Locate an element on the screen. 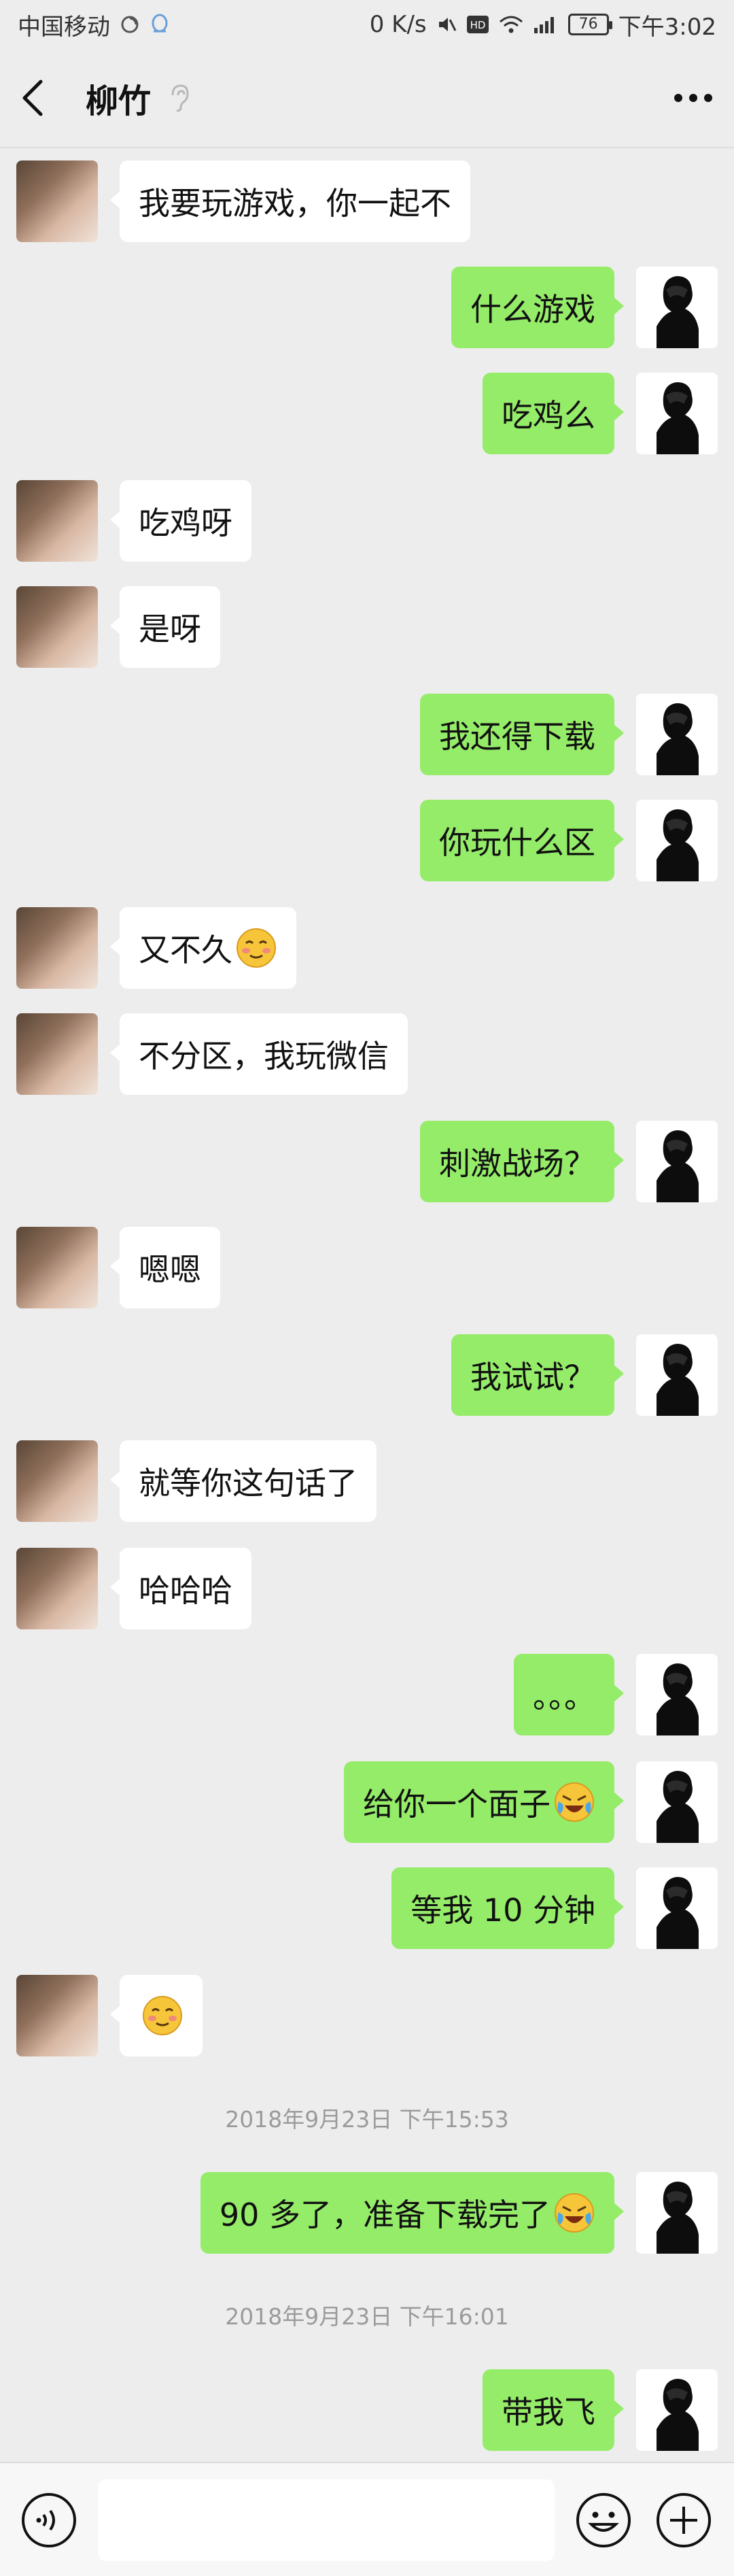 This screenshot has width=734, height=2576. message-row: 我试试？ is located at coordinates (367, 1375).